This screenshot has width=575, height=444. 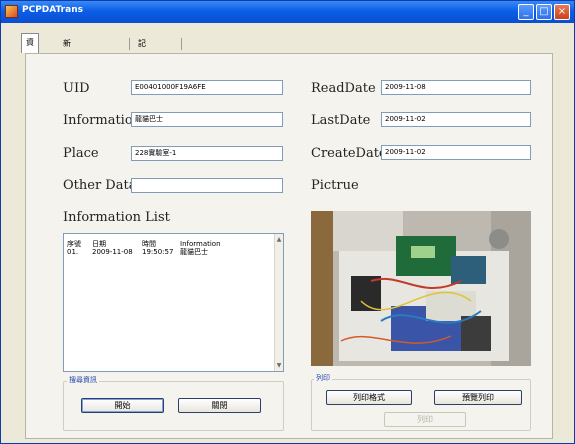 I want to click on title-bar: PCPDATrans _ □ ×, so click(x=287, y=12).